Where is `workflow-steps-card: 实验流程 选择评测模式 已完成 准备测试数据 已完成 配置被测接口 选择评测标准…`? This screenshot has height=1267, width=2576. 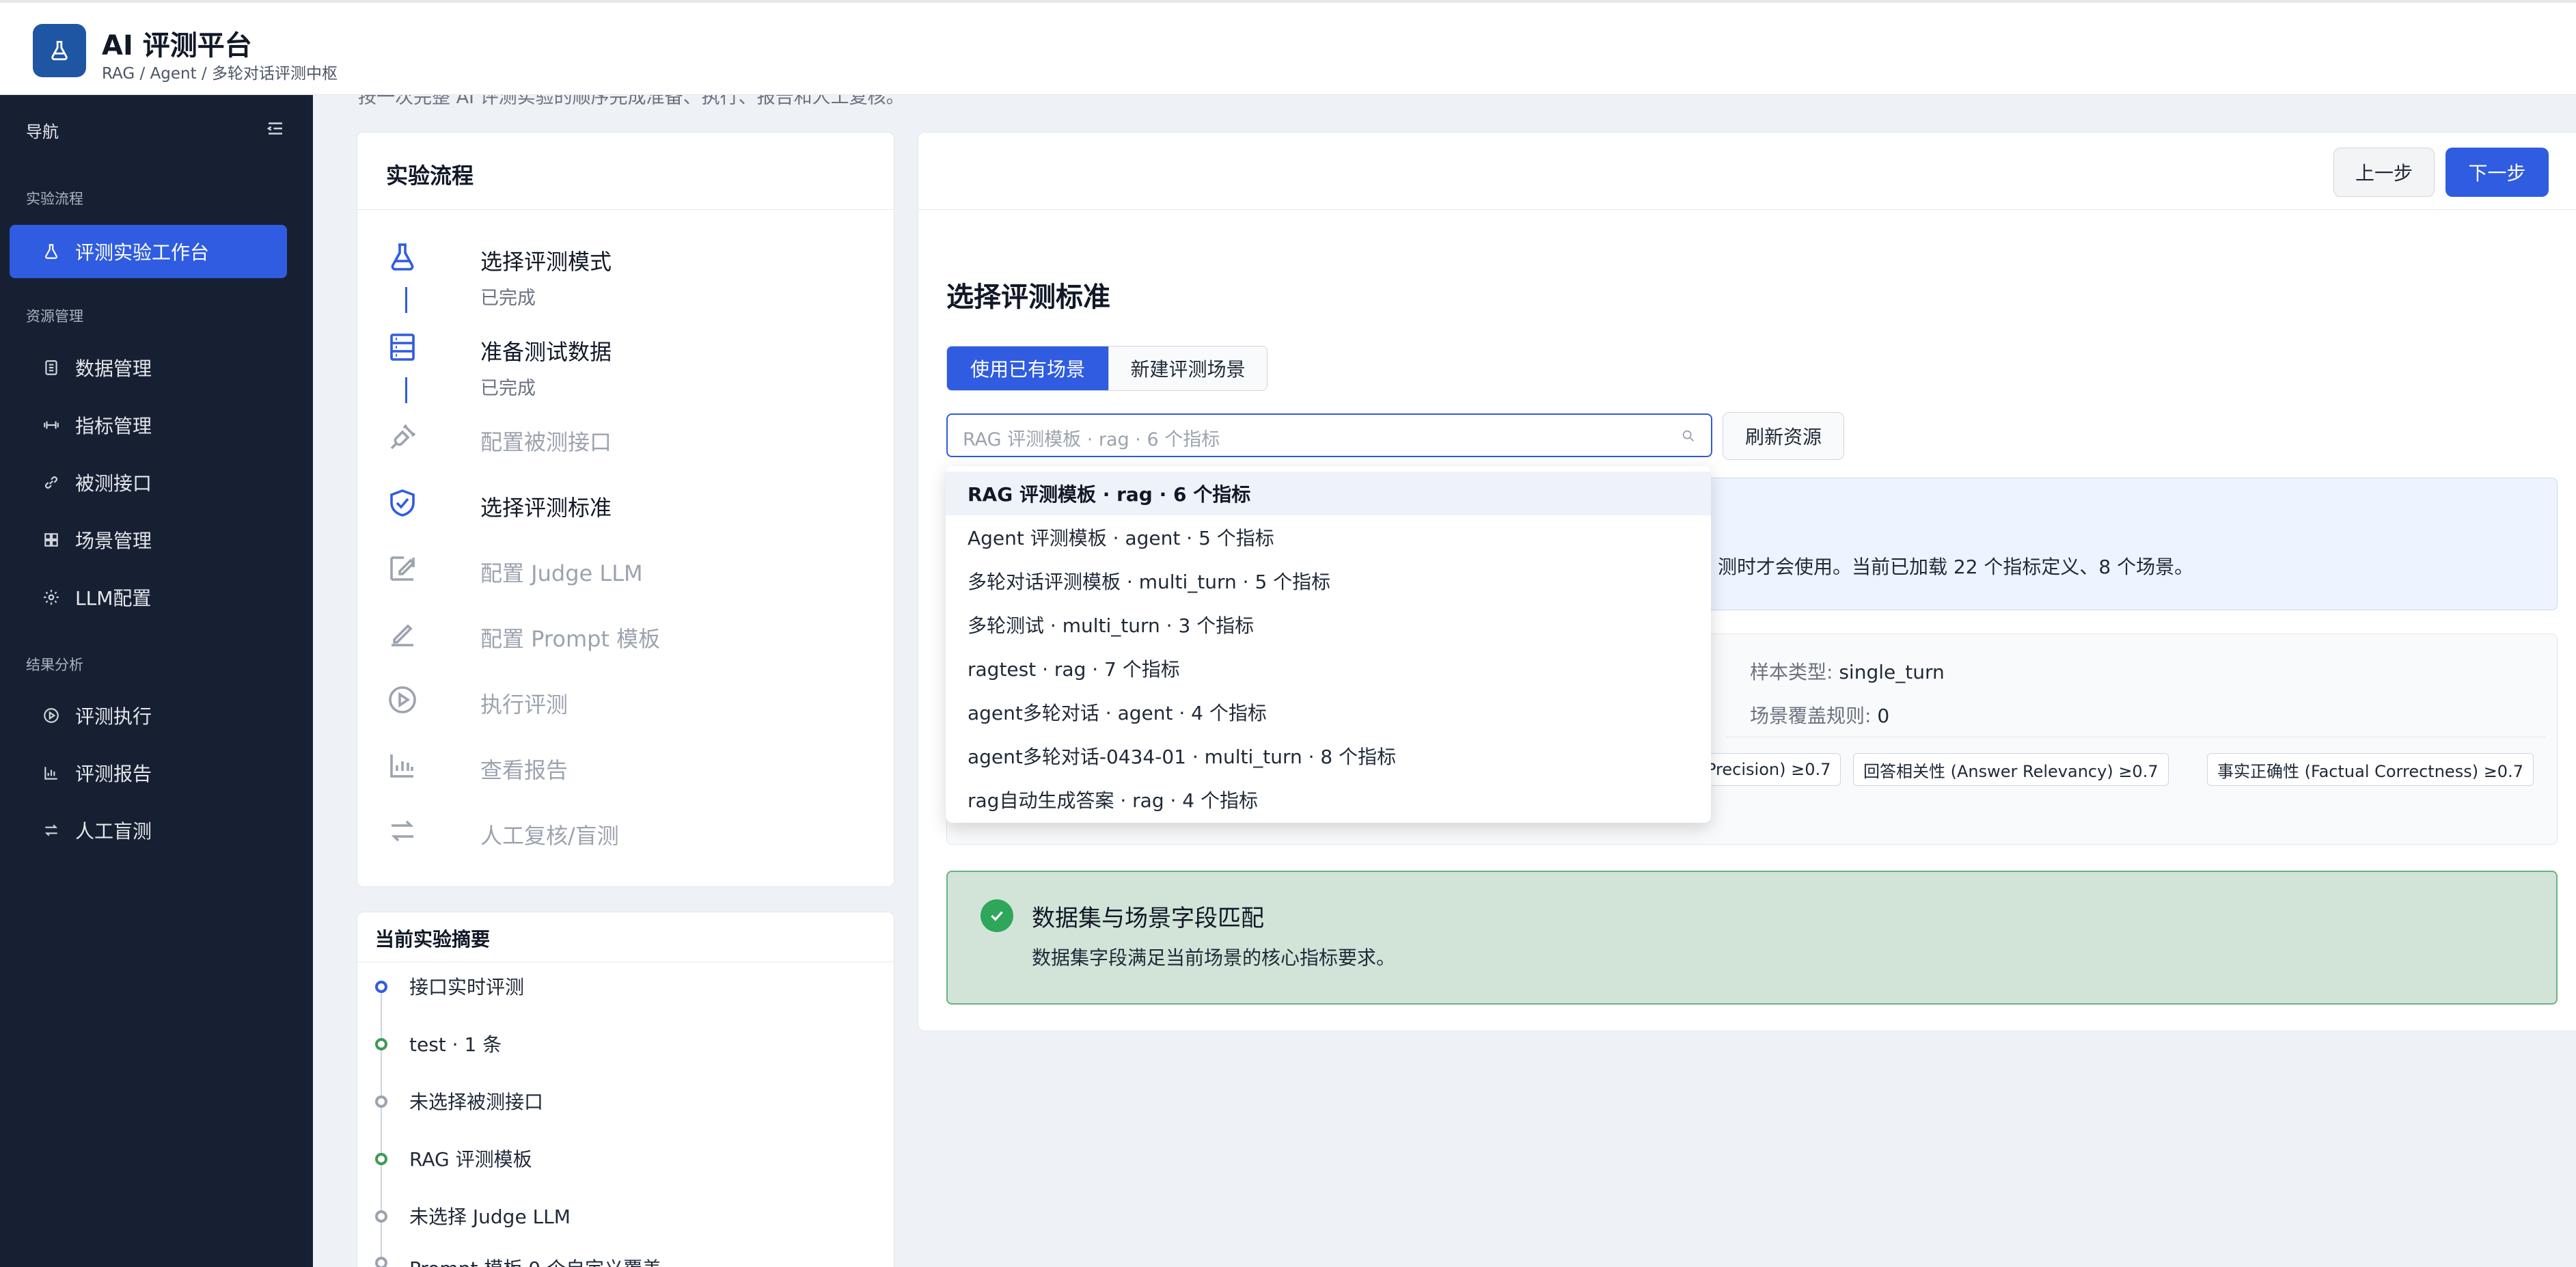
workflow-steps-card: 实验流程 选择评测模式 已完成 准备测试数据 已完成 配置被测接口 选择评测标准… is located at coordinates (625, 509).